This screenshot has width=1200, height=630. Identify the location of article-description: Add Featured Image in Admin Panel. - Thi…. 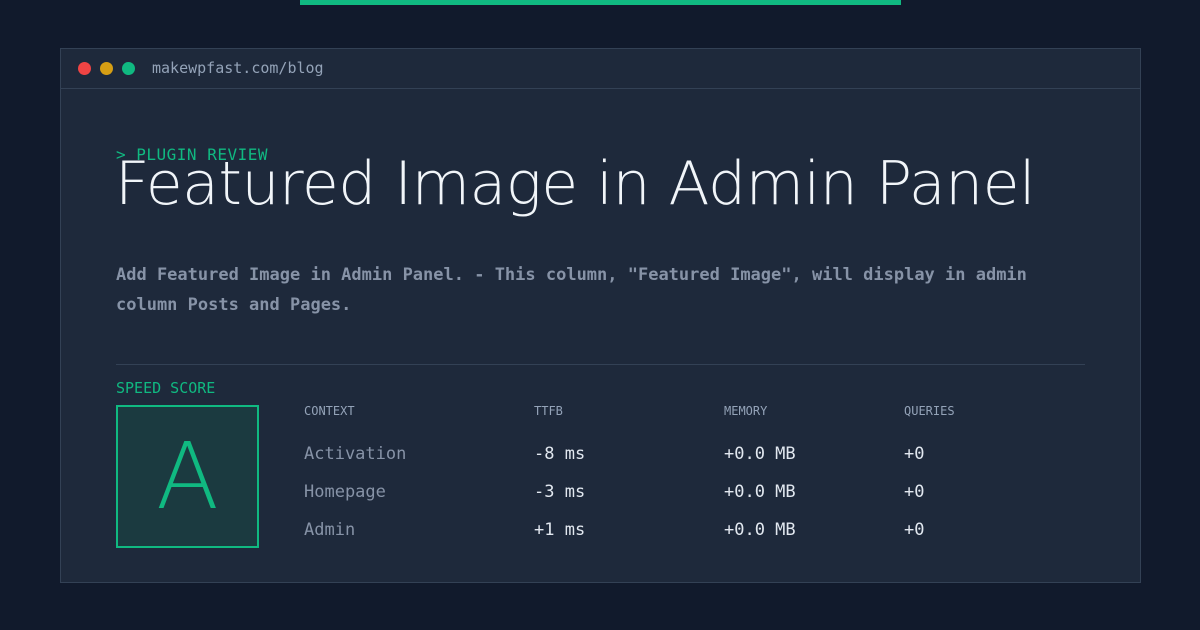
(571, 290).